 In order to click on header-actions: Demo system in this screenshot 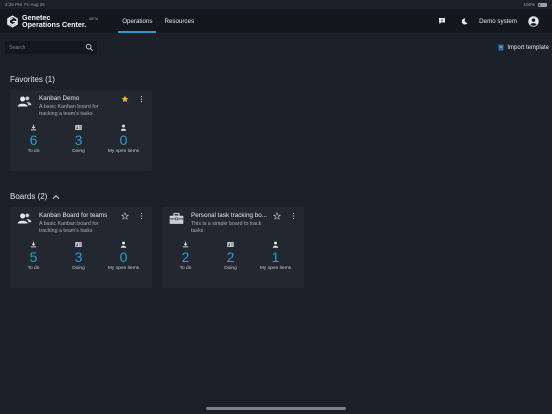, I will do `click(482, 21)`.